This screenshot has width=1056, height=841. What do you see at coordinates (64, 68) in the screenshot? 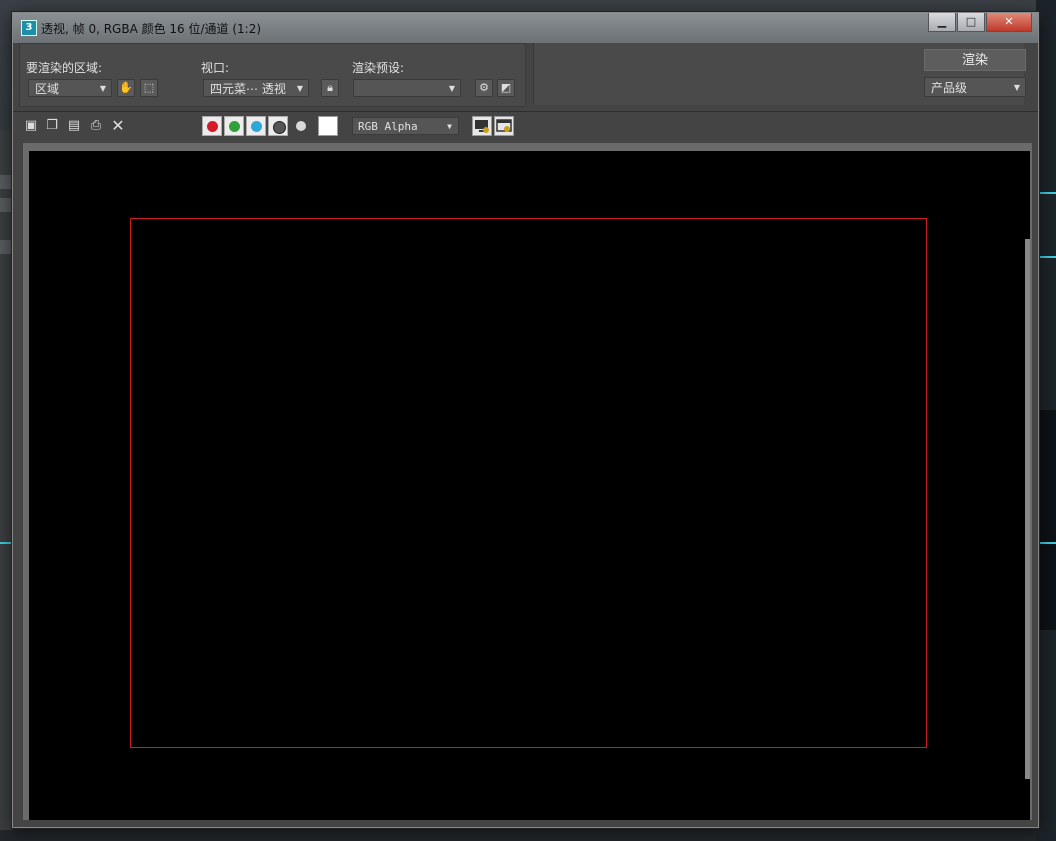
I see `render-area-label: 要渲染的区域:` at bounding box center [64, 68].